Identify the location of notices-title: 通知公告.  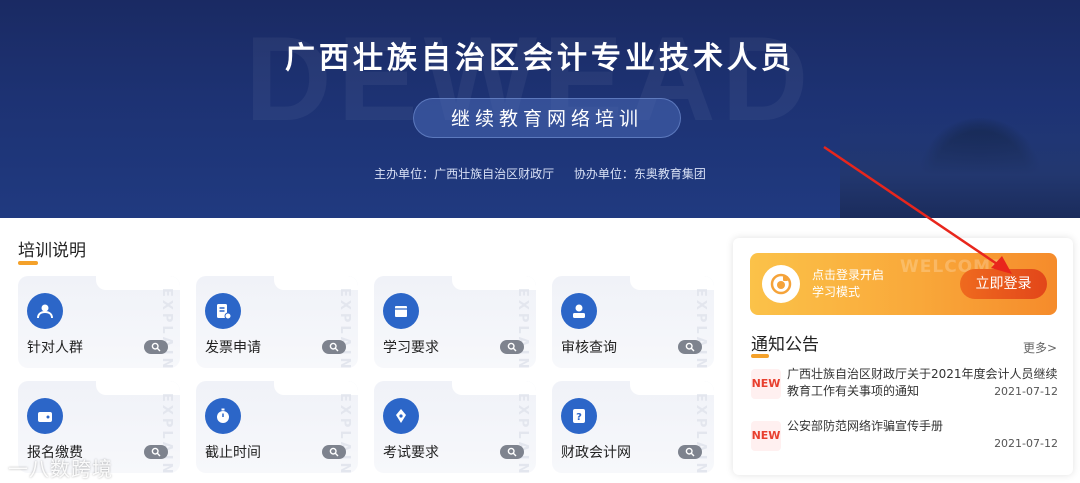
(785, 344).